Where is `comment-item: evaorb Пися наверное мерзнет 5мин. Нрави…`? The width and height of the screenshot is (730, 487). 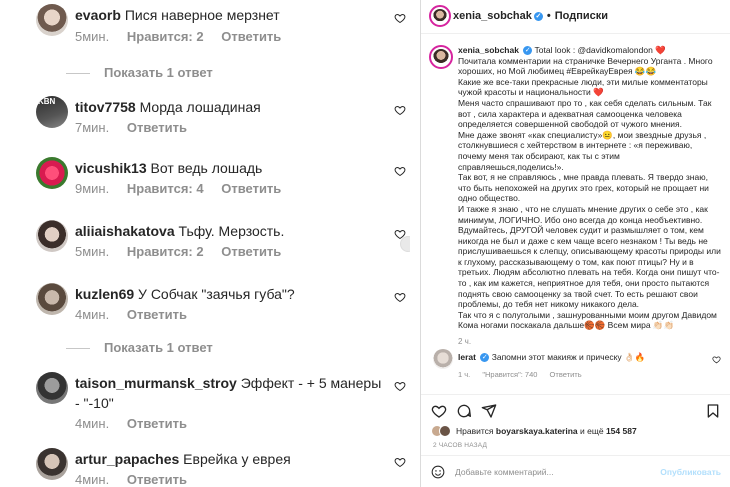 comment-item: evaorb Пися наверное мерзнет 5мин. Нрави… is located at coordinates (221, 28).